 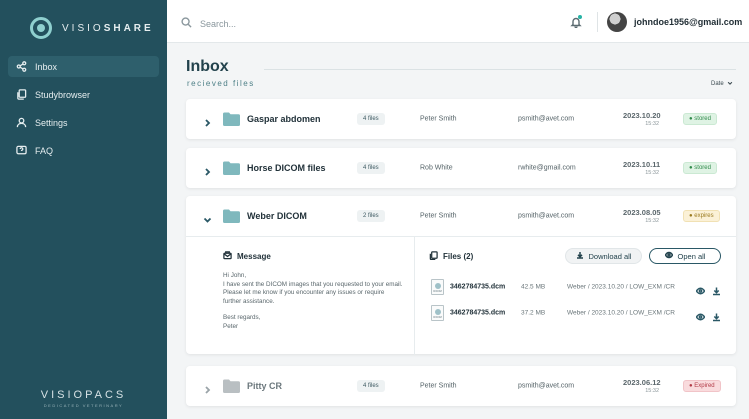 What do you see at coordinates (83, 150) in the screenshot?
I see `sidebar-item-faq: FAQ` at bounding box center [83, 150].